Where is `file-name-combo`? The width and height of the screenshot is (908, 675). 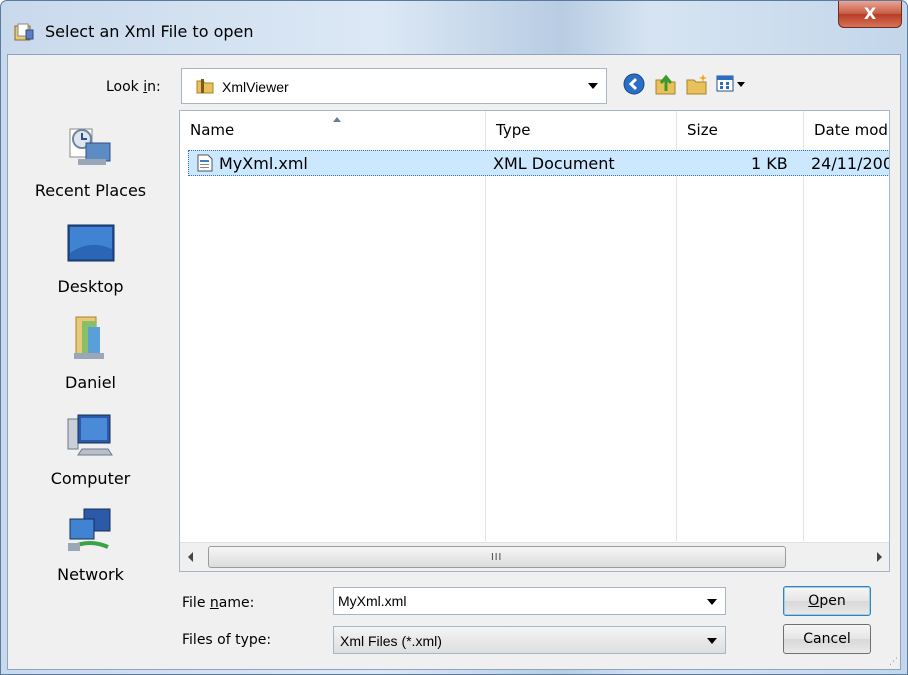 file-name-combo is located at coordinates (529, 601).